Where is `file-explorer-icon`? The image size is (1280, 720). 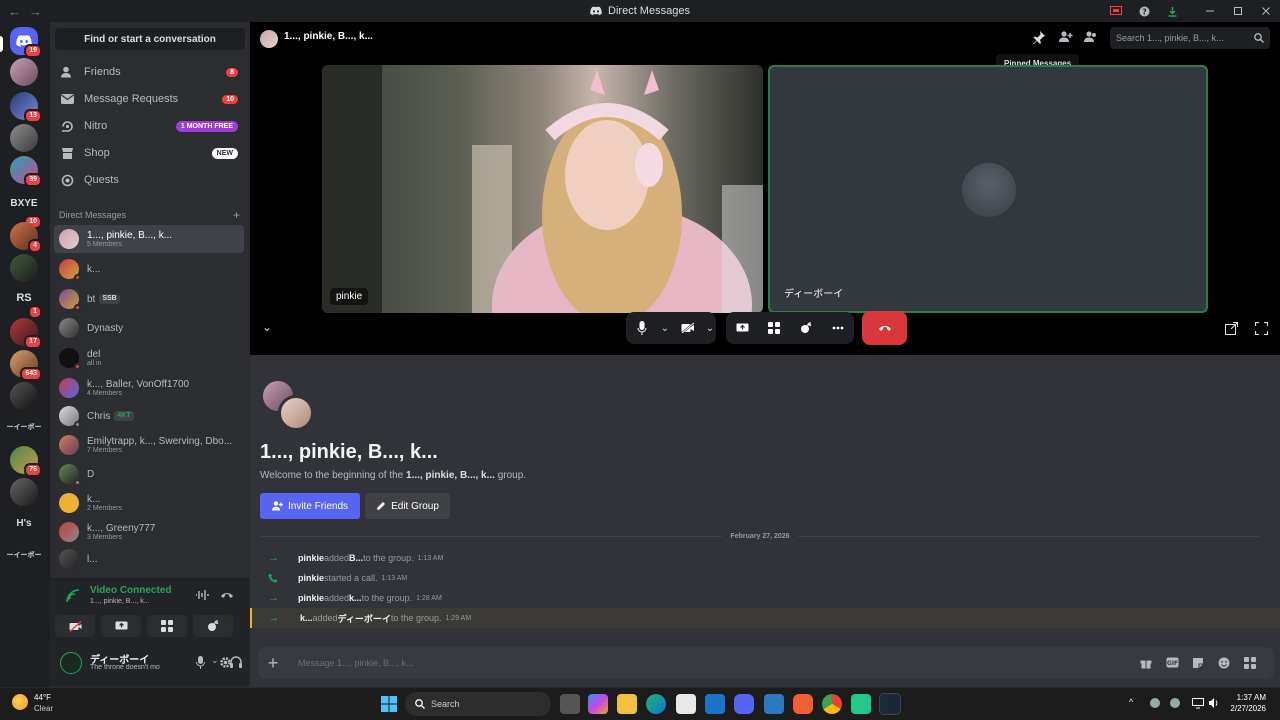
file-explorer-icon is located at coordinates (627, 704).